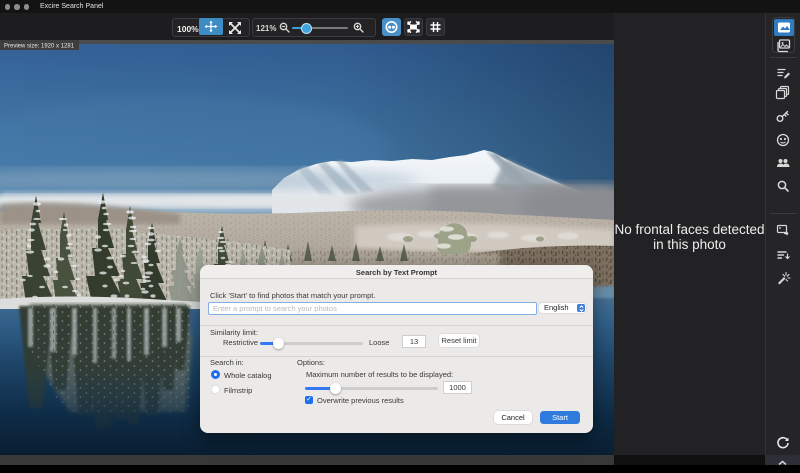  Describe the element at coordinates (39, 47) in the screenshot. I see `svg-text: Preview size: 1920 x 1281` at that location.